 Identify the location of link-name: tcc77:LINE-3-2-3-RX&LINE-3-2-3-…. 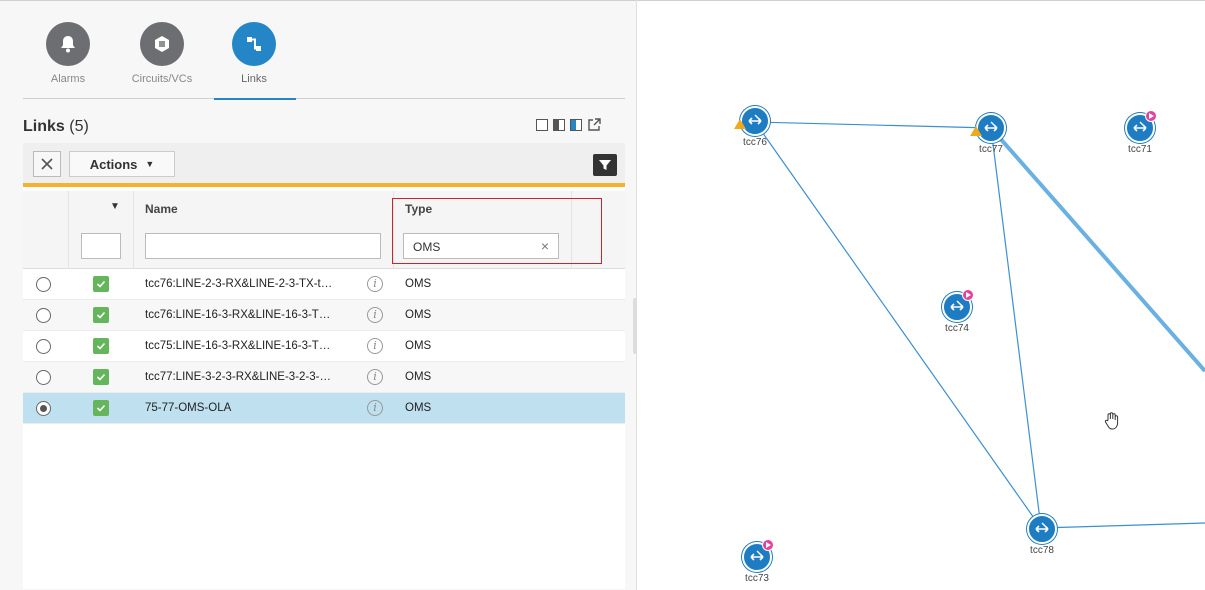
(238, 377).